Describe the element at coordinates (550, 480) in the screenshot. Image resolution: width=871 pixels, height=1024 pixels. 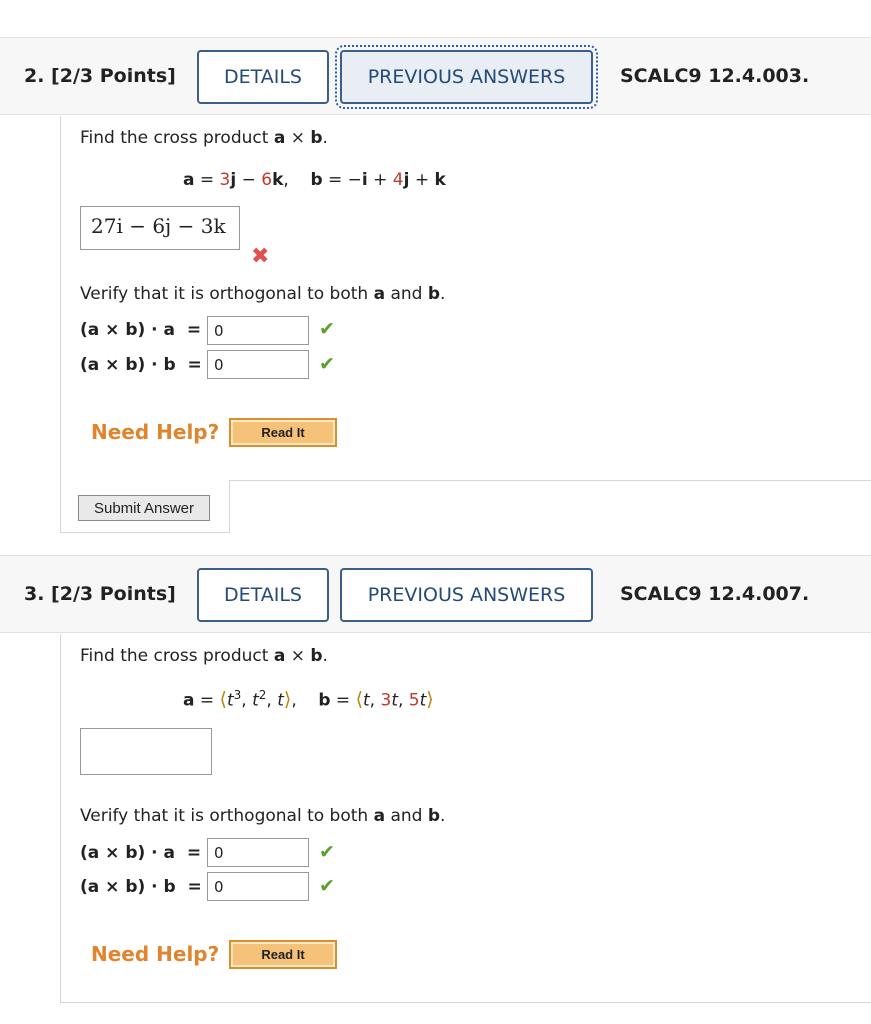
I see `q2-tab-outline-top` at that location.